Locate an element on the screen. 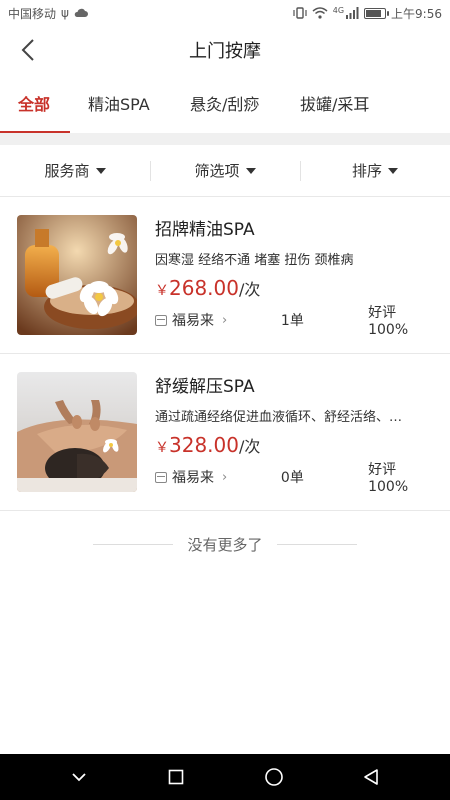  triangle-back-icon is located at coordinates (371, 777).